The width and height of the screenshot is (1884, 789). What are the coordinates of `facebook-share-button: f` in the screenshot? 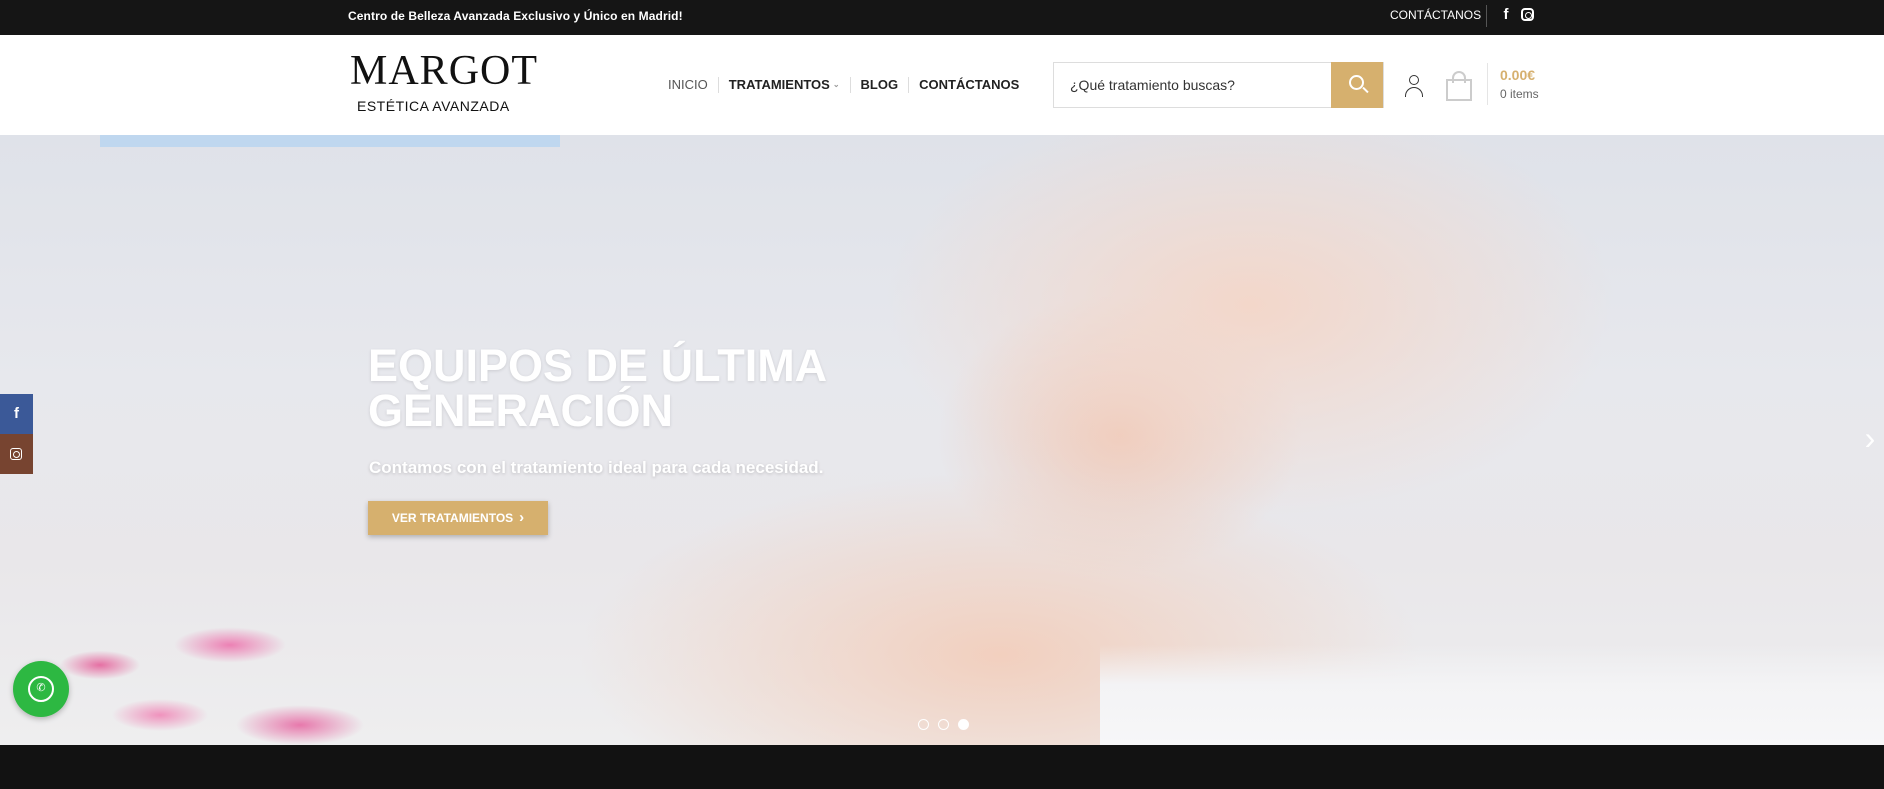 It's located at (16, 414).